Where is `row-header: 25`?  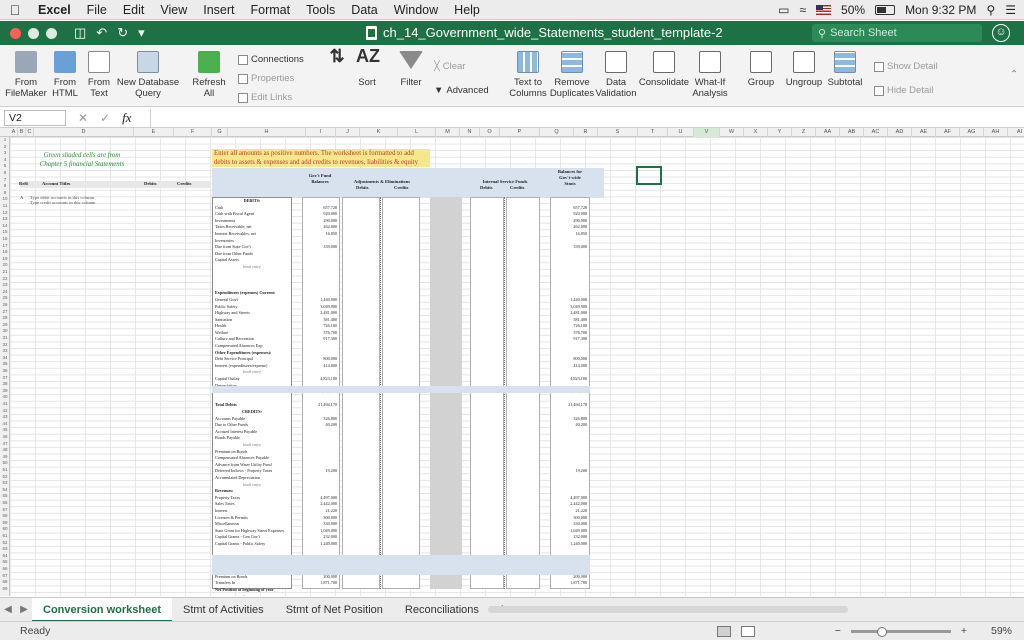
row-header: 25 is located at coordinates (5, 298).